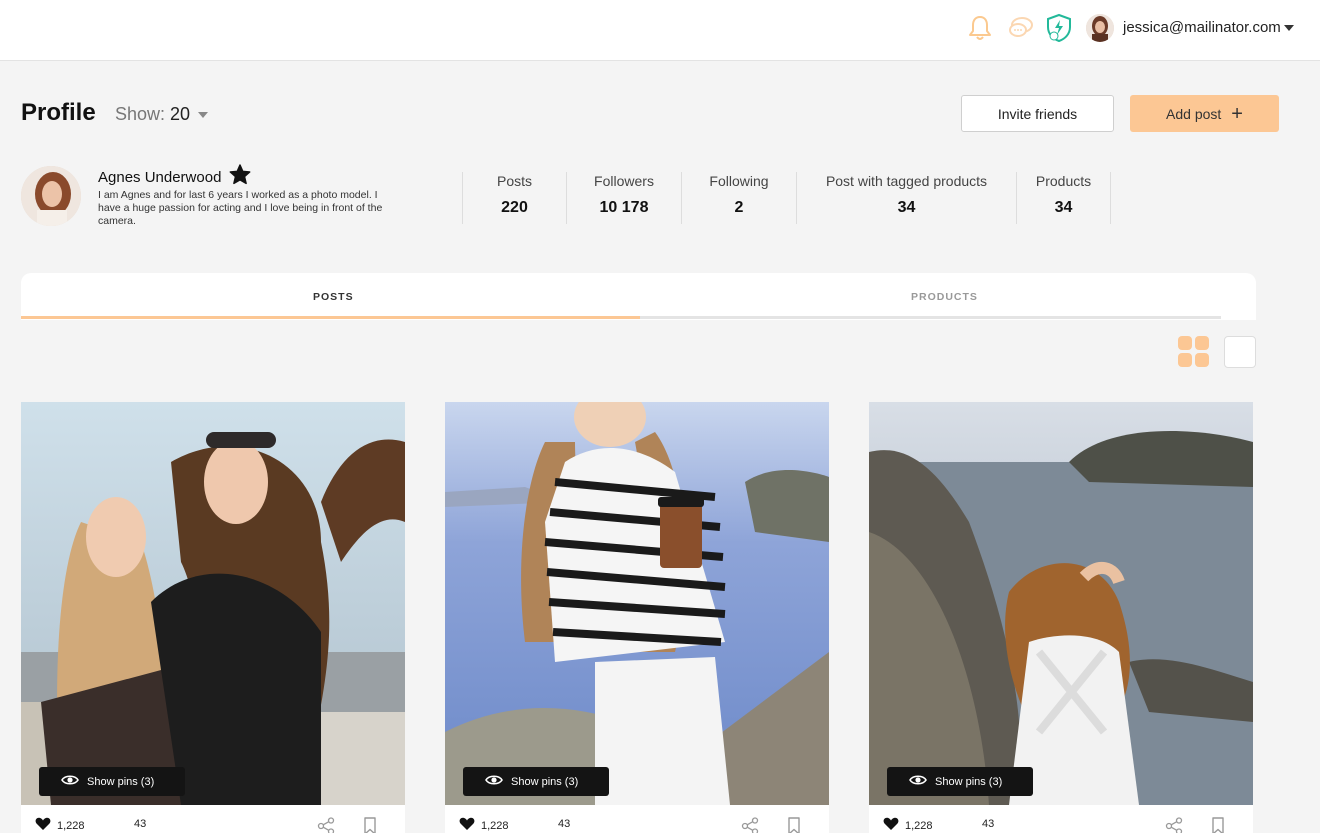  What do you see at coordinates (906, 181) in the screenshot?
I see `stat-label: Post with tagged products` at bounding box center [906, 181].